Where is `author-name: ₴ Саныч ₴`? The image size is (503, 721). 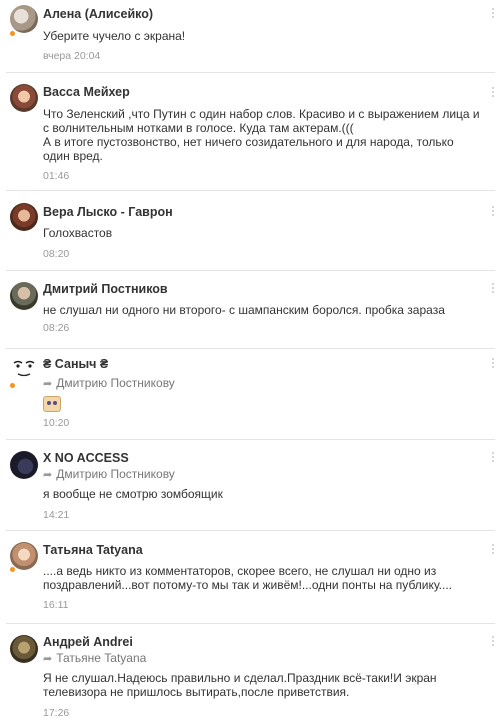
author-name: ₴ Саныч ₴ is located at coordinates (75, 364).